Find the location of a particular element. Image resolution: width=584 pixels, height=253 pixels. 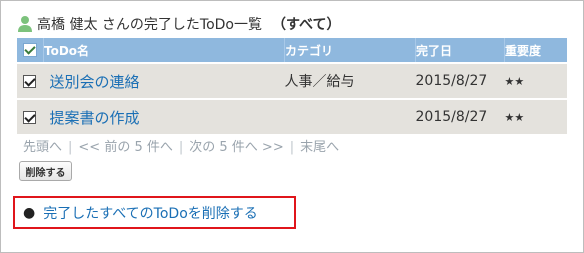

table-header-row: ToDo名 カテゴリ 完了日 重要度 is located at coordinates (292, 50).